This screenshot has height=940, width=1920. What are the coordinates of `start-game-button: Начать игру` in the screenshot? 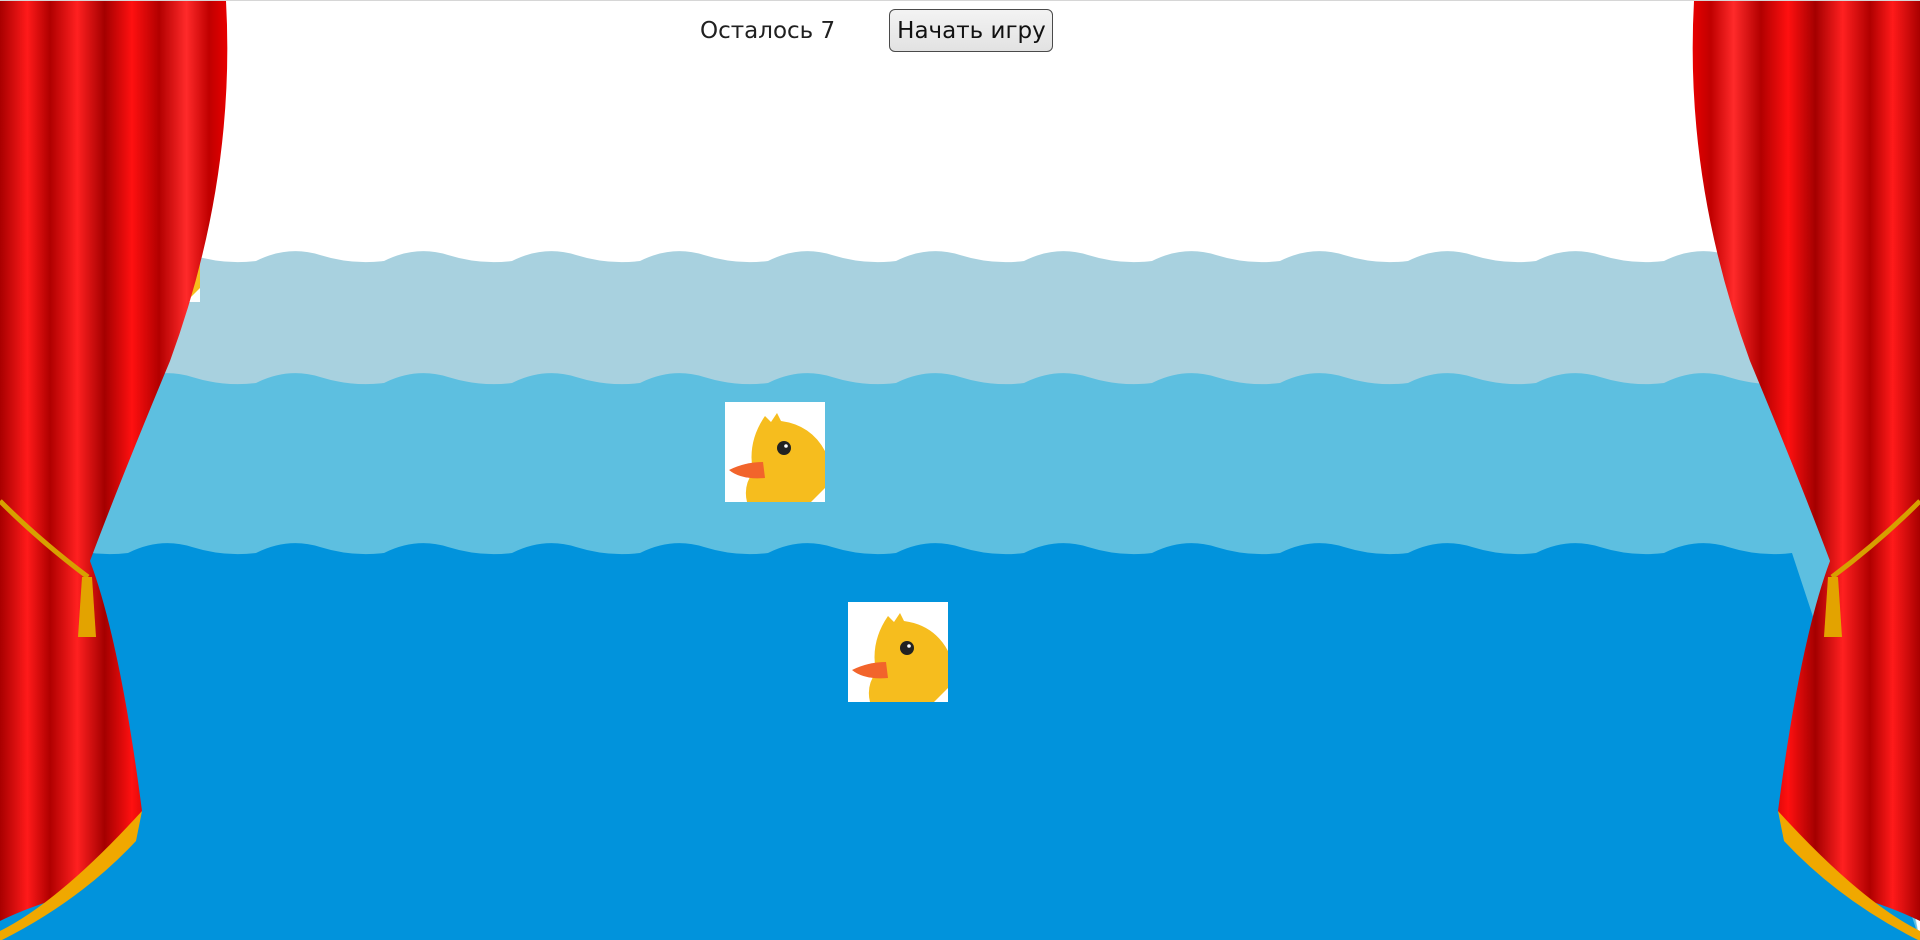 It's located at (971, 30).